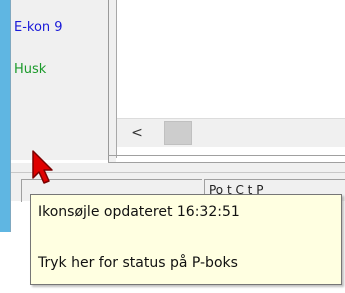  What do you see at coordinates (108, 81) in the screenshot?
I see `pane-border-left` at bounding box center [108, 81].